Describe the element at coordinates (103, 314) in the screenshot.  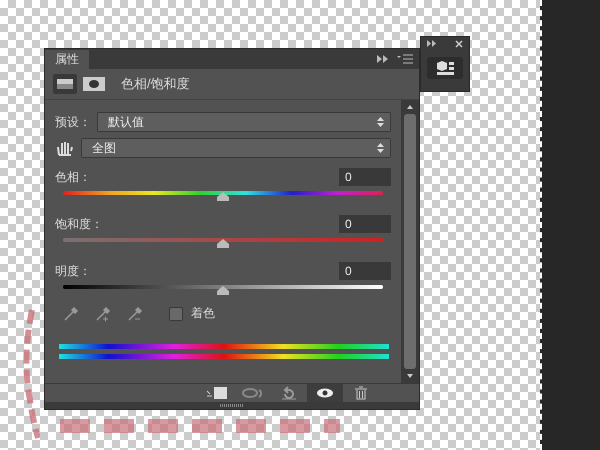
I see `eyedropper-plus-icon` at that location.